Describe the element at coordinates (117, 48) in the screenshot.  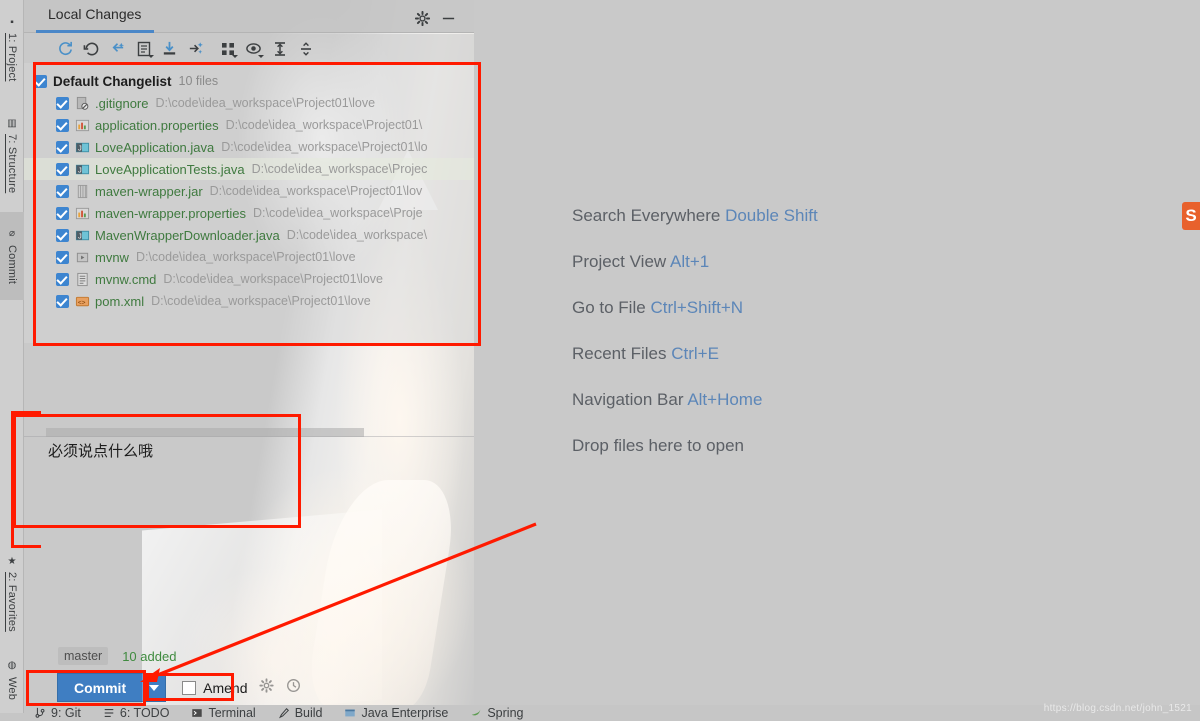
I see `shelve-silently-icon` at that location.